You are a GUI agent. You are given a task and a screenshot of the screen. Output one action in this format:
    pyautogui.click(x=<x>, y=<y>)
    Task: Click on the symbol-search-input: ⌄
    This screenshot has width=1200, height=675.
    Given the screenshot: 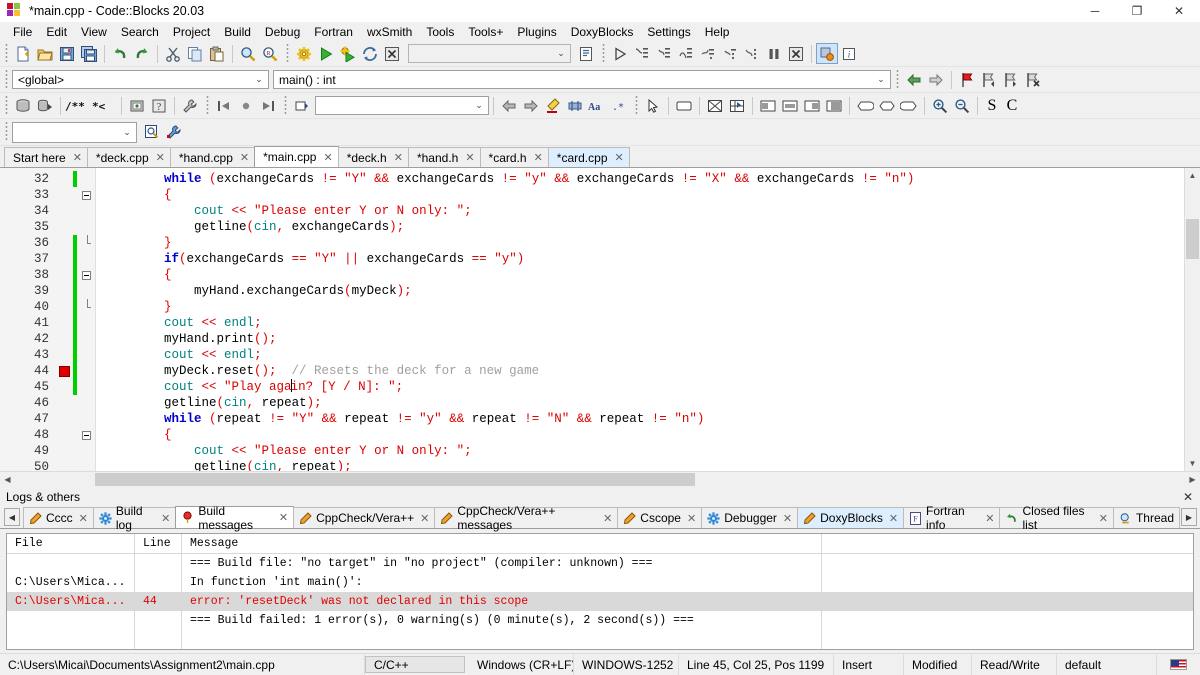 What is the action you would take?
    pyautogui.click(x=74, y=132)
    